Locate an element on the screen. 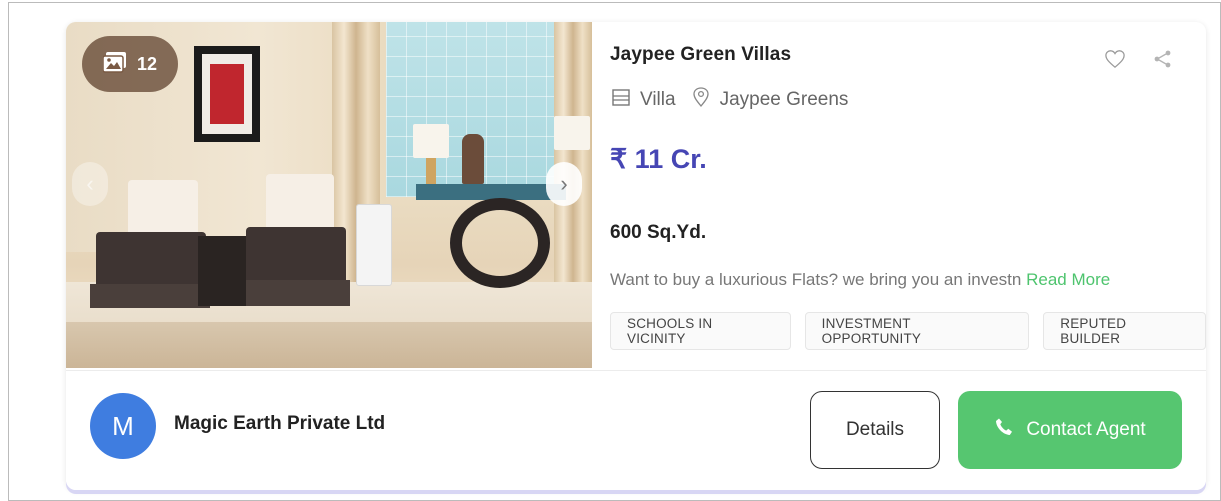 This screenshot has width=1221, height=501. next-photo-button: › is located at coordinates (564, 184).